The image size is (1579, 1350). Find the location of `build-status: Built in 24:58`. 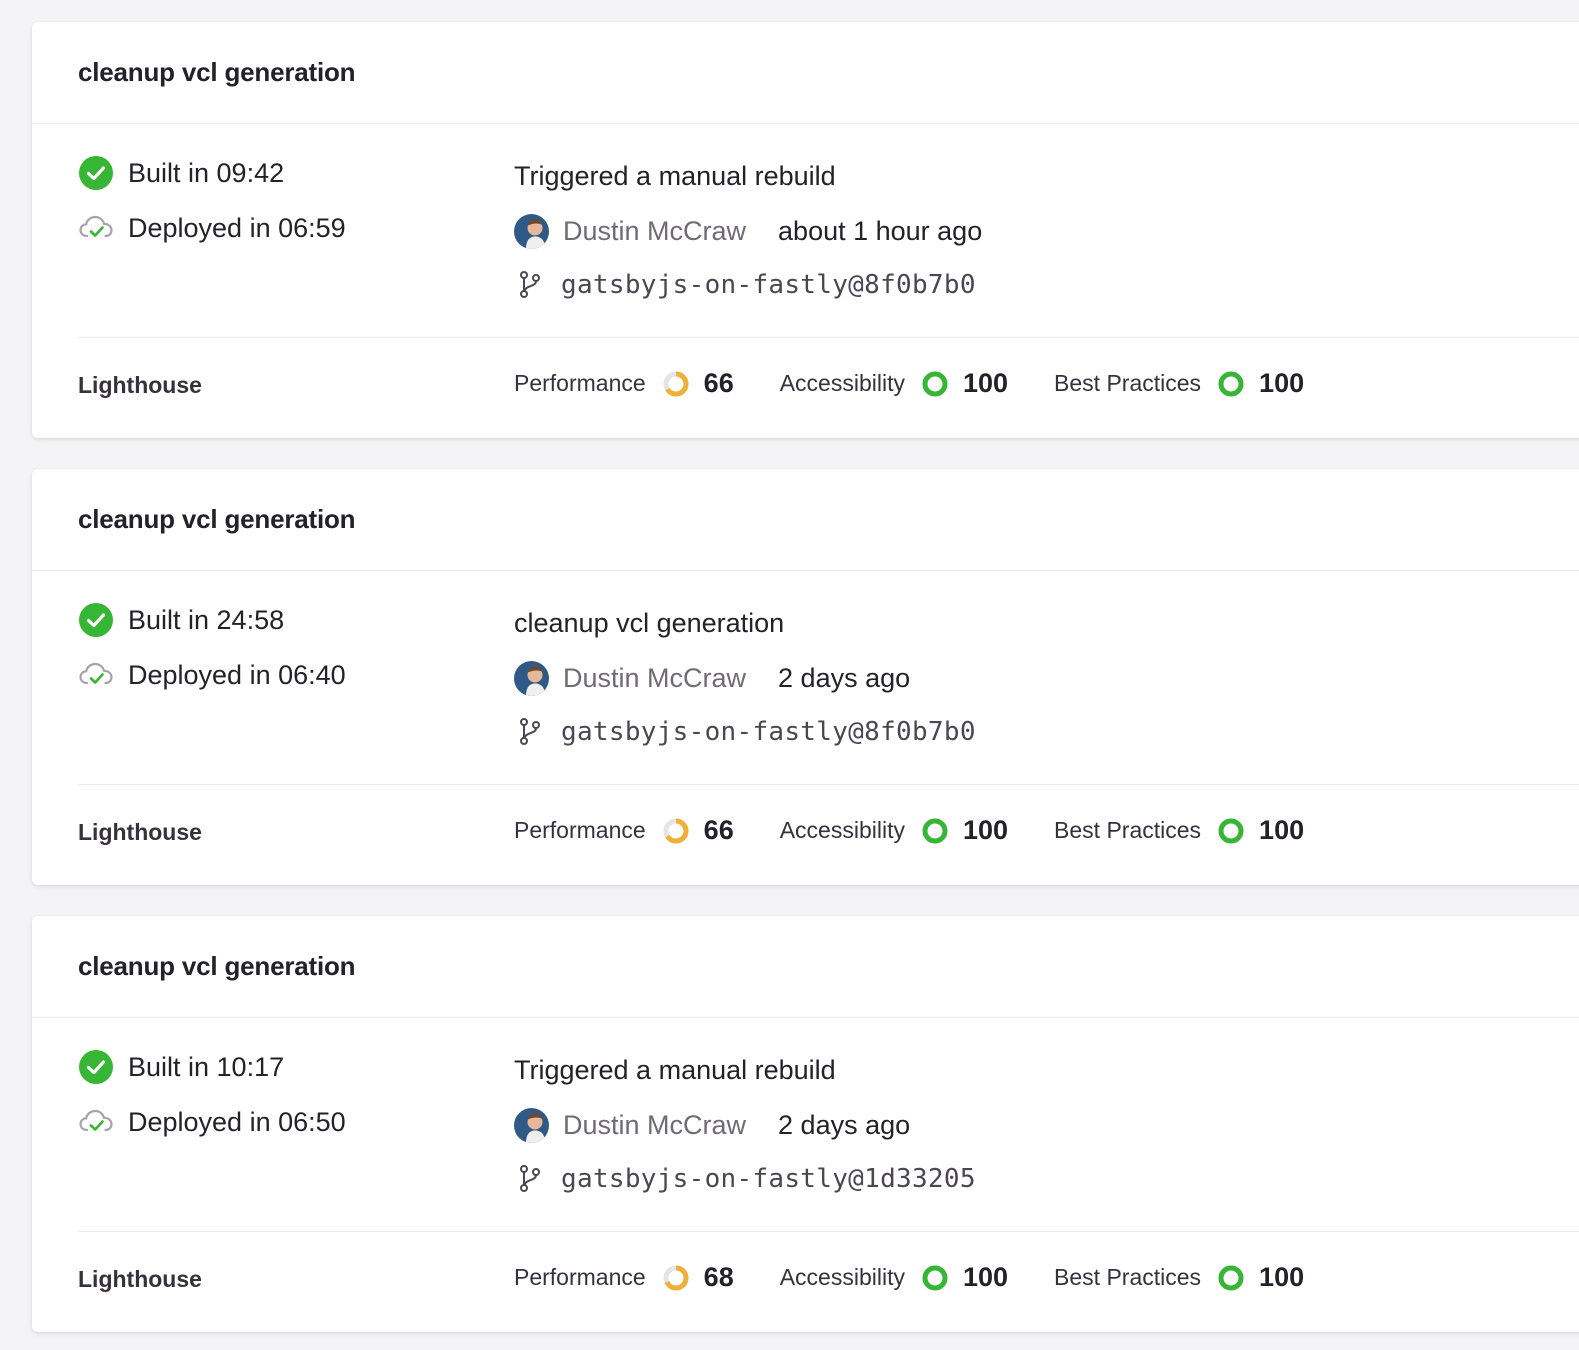

build-status: Built in 24:58 is located at coordinates (181, 620).